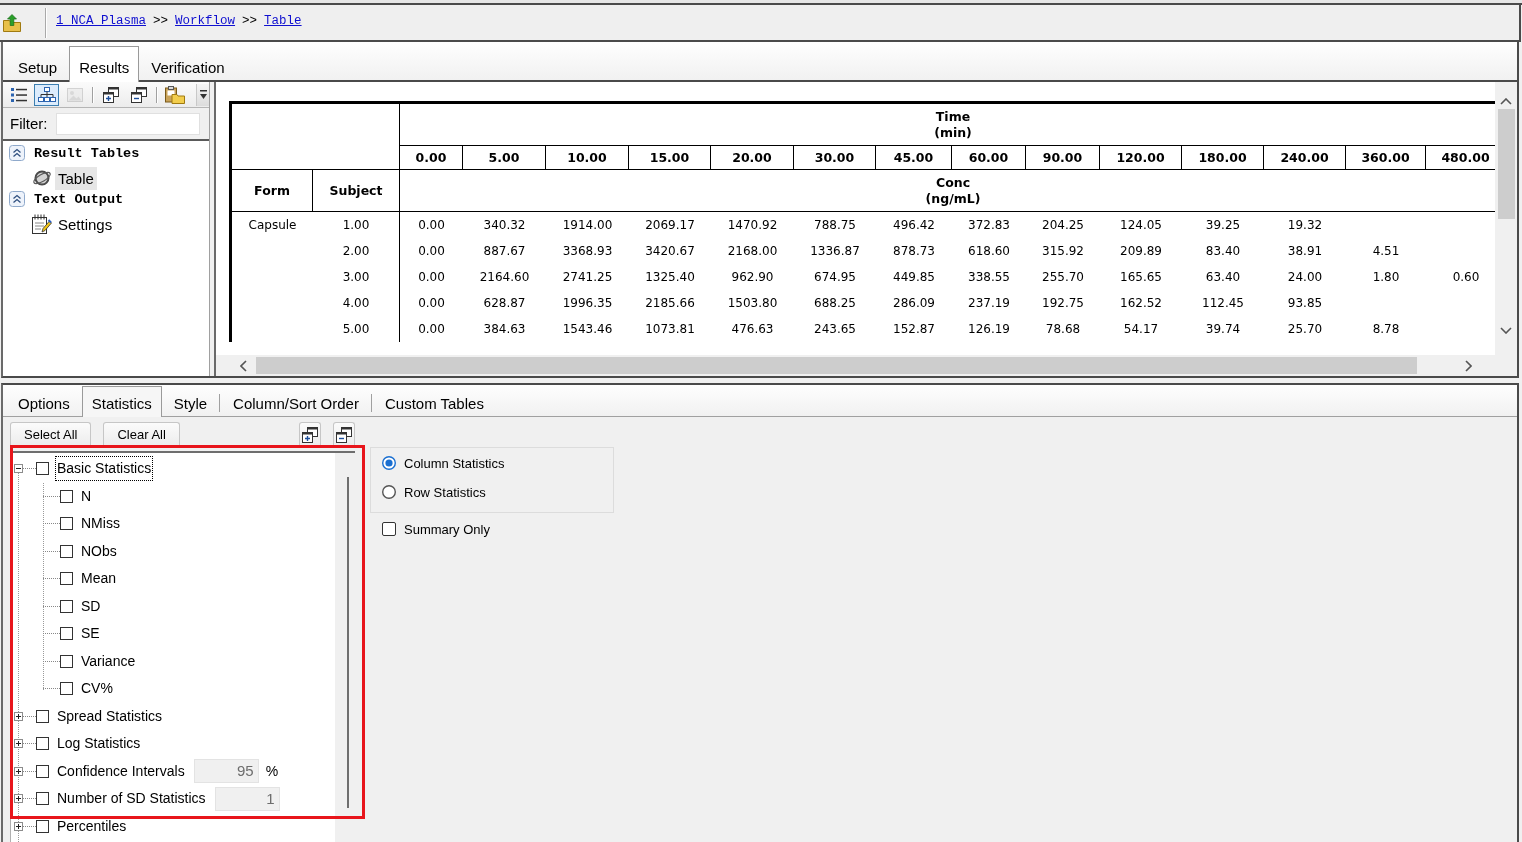 This screenshot has height=842, width=1522. What do you see at coordinates (108, 661) in the screenshot?
I see `tree-item-label: Variance` at bounding box center [108, 661].